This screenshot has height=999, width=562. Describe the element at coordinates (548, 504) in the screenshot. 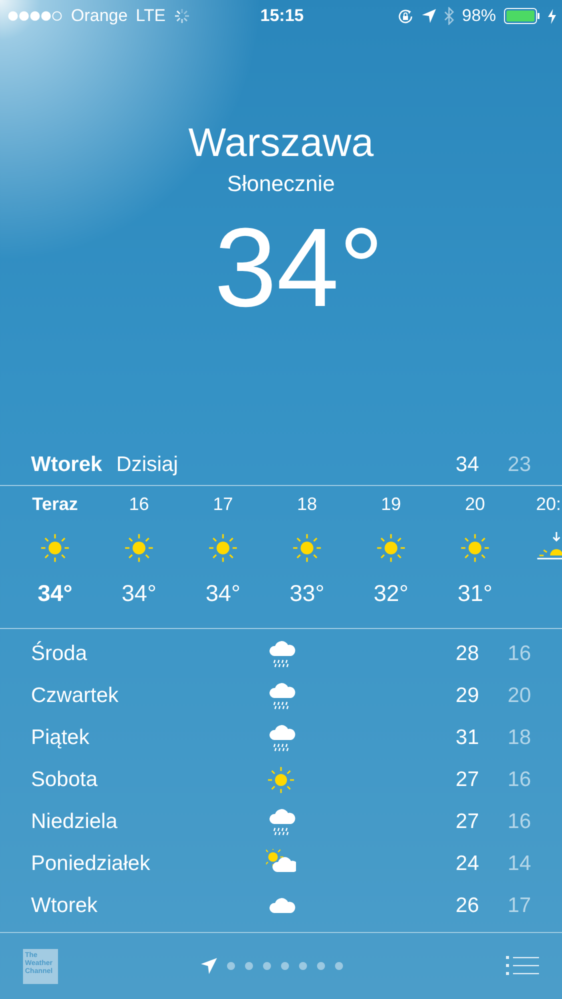

I see `hour-label: 20:` at that location.